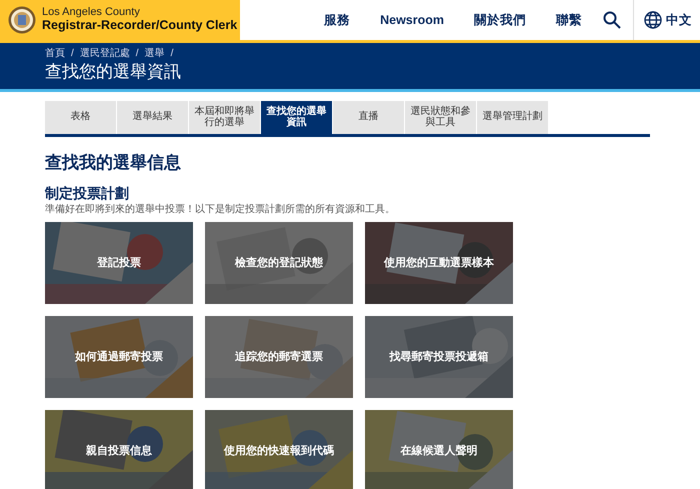  I want to click on section-heading: 制定投票計劃, so click(87, 193).